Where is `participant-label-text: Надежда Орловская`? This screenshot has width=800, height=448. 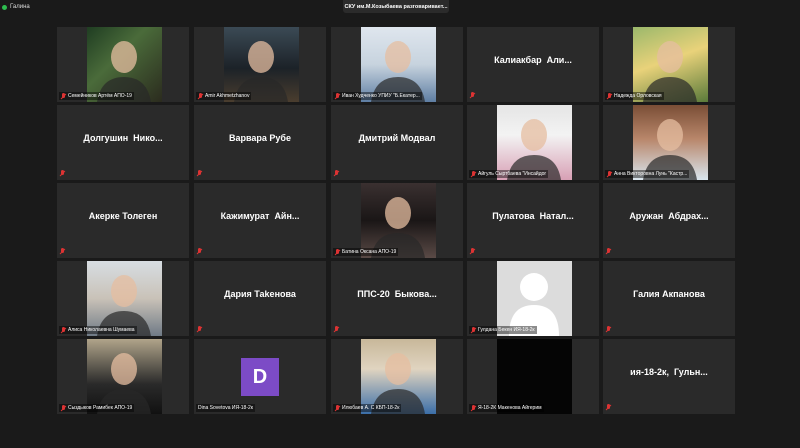
participant-label-text: Надежда Орловская is located at coordinates (638, 96).